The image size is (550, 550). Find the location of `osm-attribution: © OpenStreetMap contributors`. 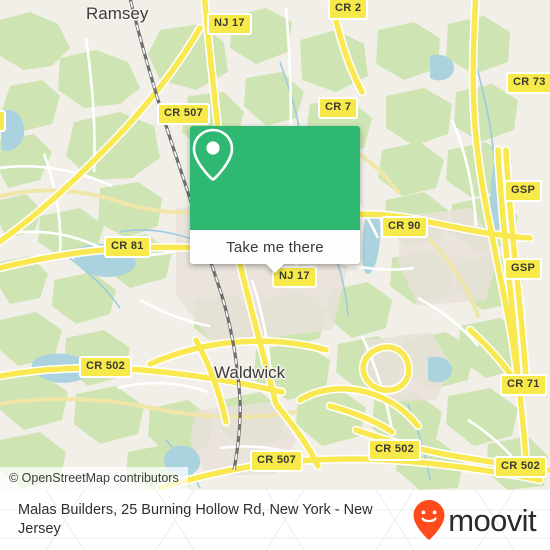

osm-attribution: © OpenStreetMap contributors is located at coordinates (94, 478).